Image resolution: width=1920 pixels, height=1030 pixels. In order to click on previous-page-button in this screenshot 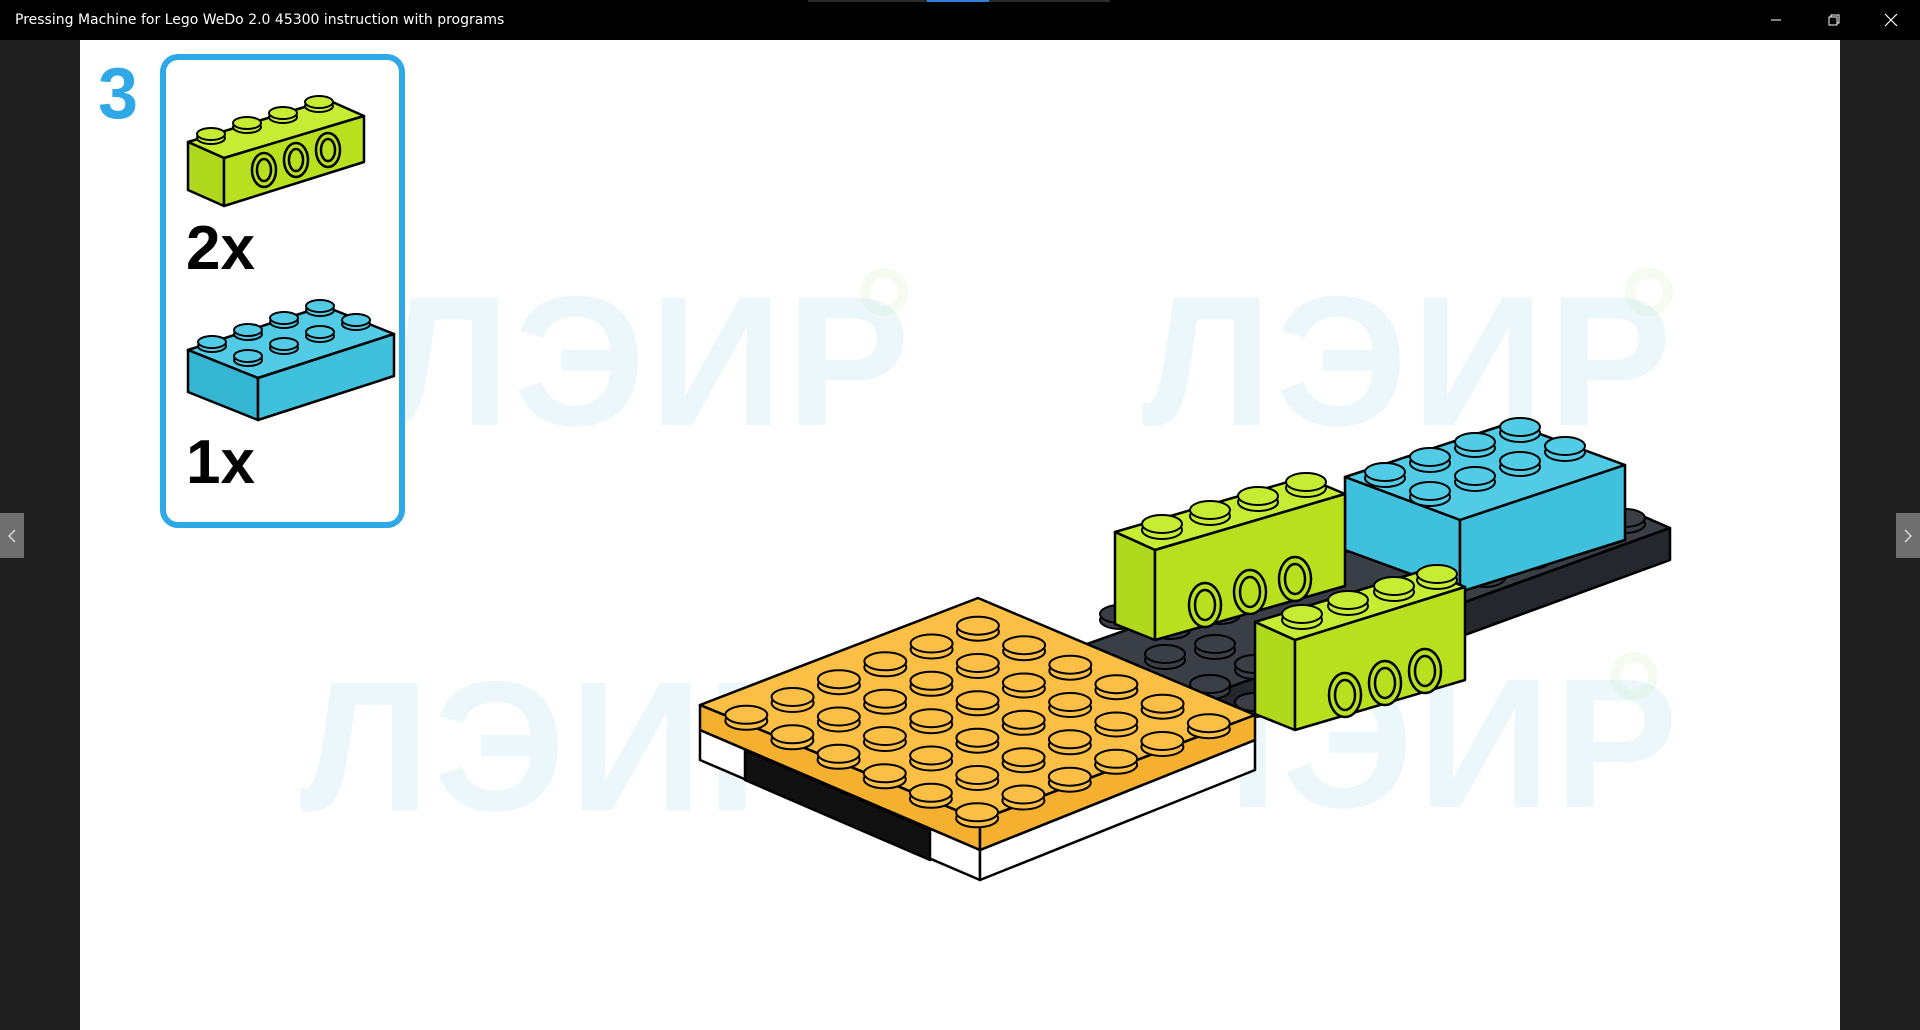, I will do `click(12, 535)`.